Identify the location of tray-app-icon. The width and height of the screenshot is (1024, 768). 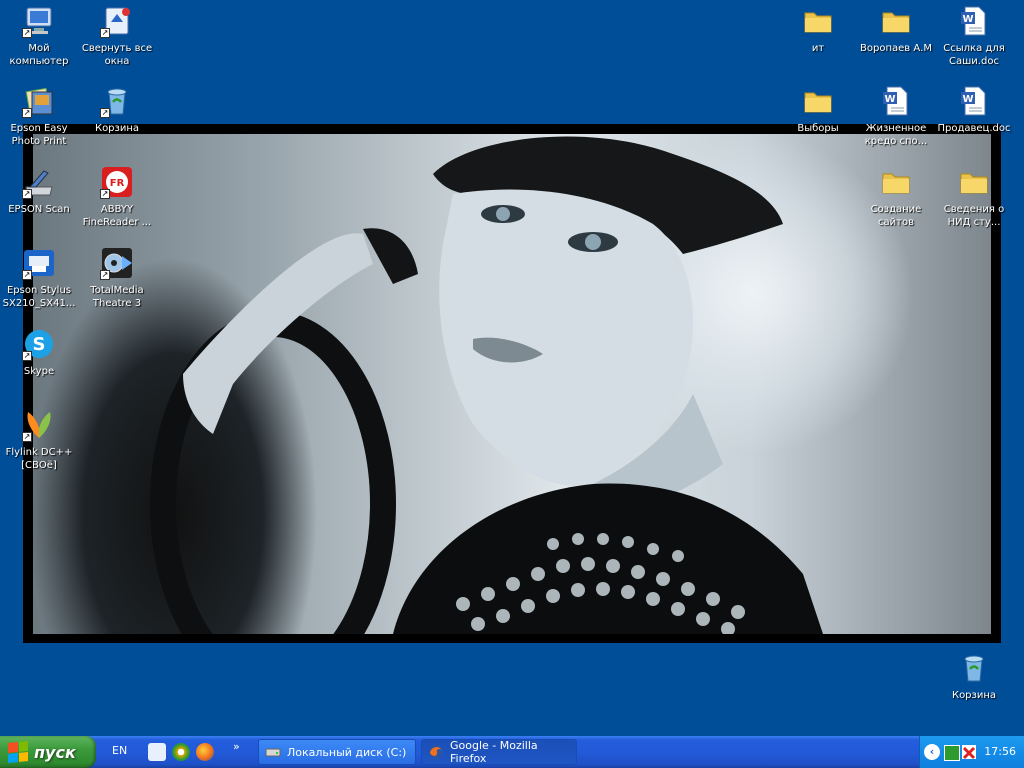
(952, 753).